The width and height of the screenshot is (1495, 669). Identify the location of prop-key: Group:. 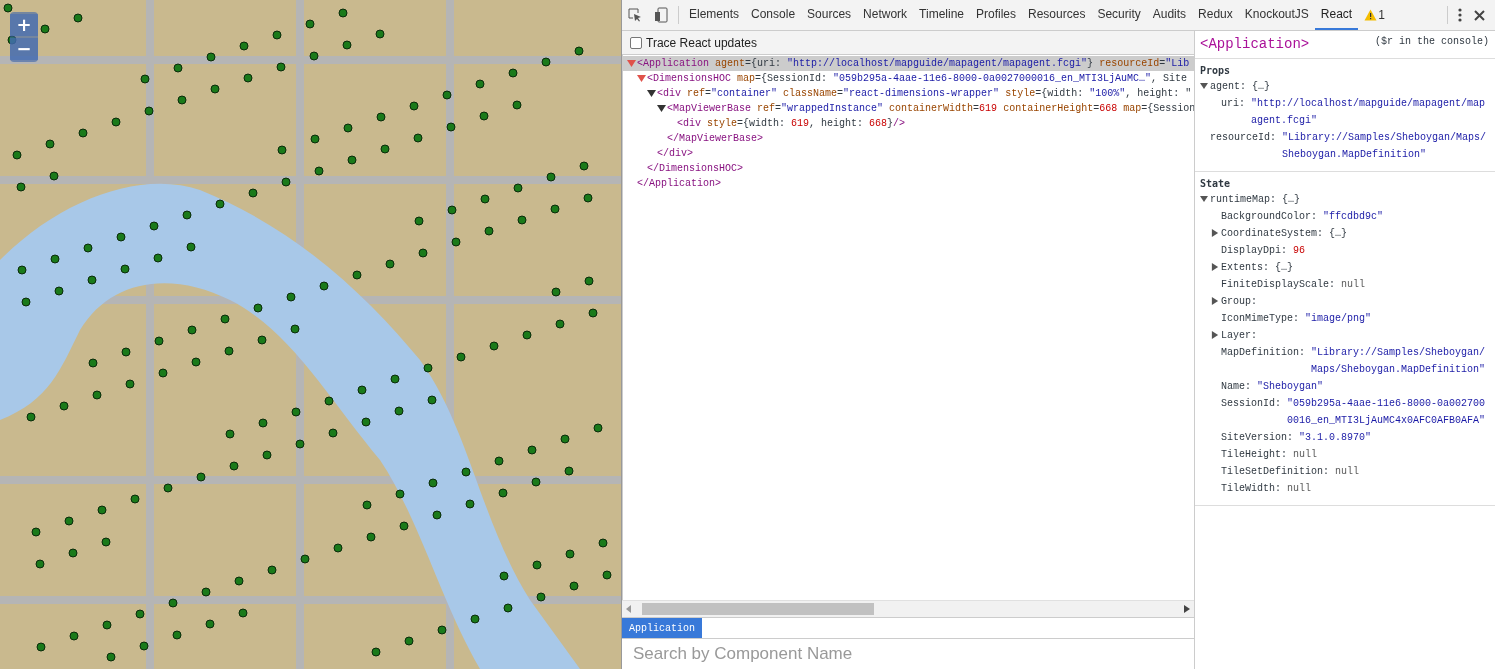
(1242, 301).